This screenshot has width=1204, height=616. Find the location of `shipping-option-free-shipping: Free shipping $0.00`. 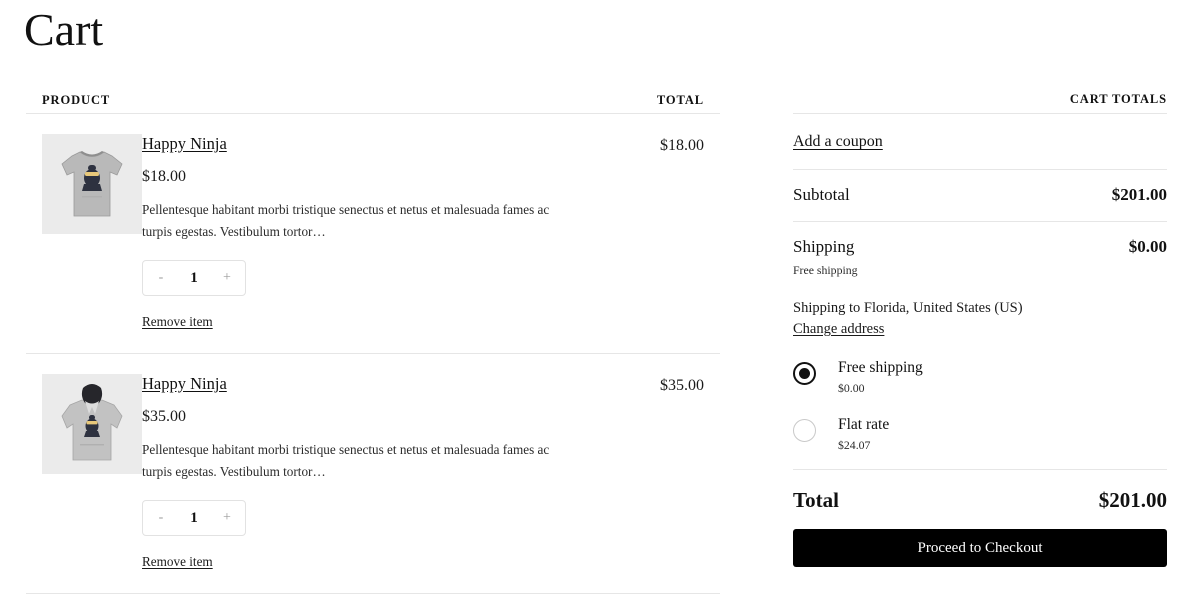

shipping-option-free-shipping: Free shipping $0.00 is located at coordinates (980, 376).